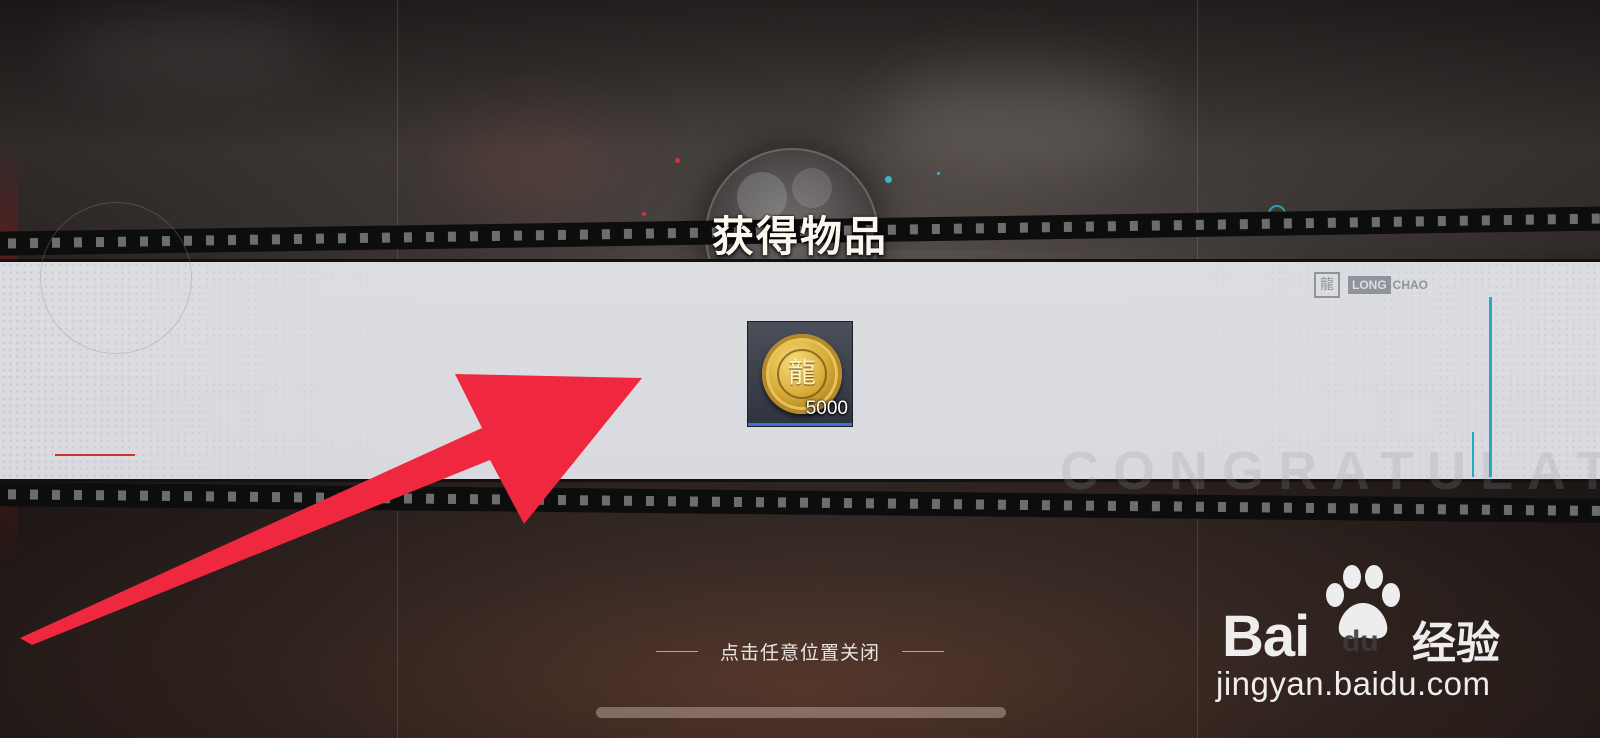  Describe the element at coordinates (799, 653) in the screenshot. I see `close-hint-text: 点击任意位置关闭` at that location.